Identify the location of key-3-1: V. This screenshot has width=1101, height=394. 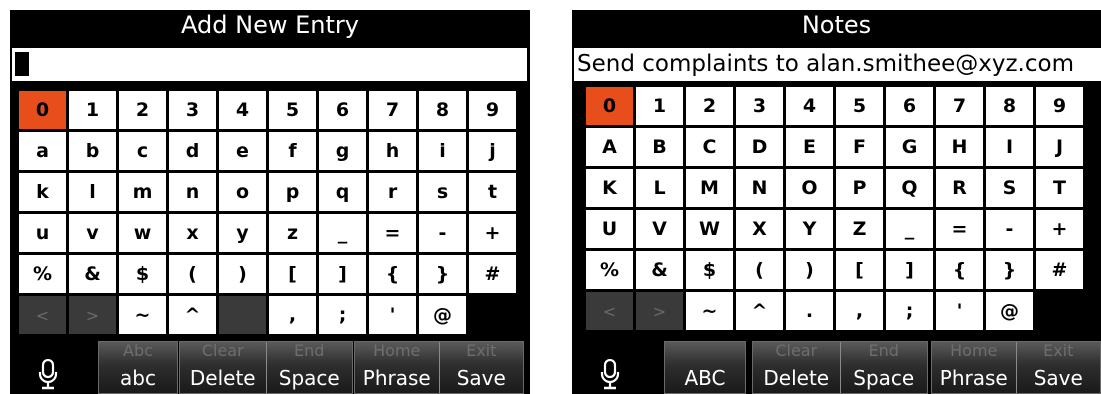
(659, 229).